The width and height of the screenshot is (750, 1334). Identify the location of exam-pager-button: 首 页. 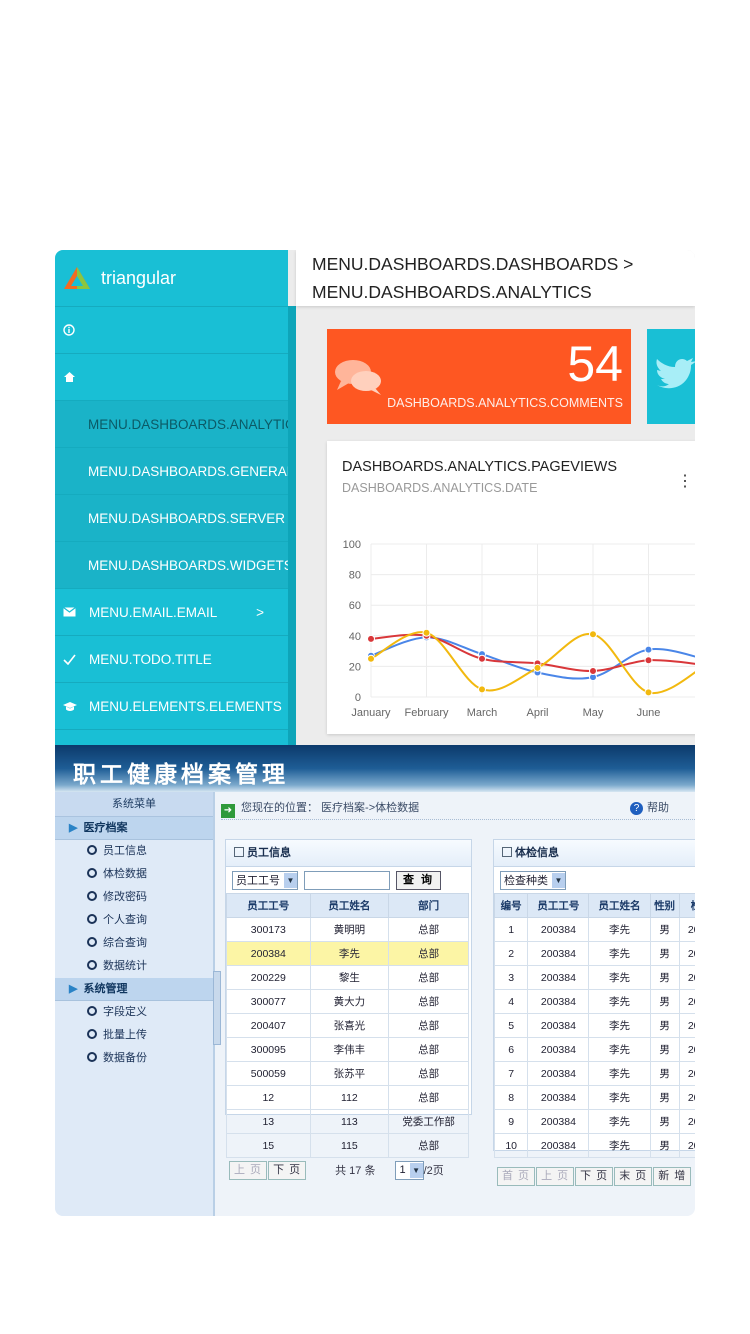
(516, 1176).